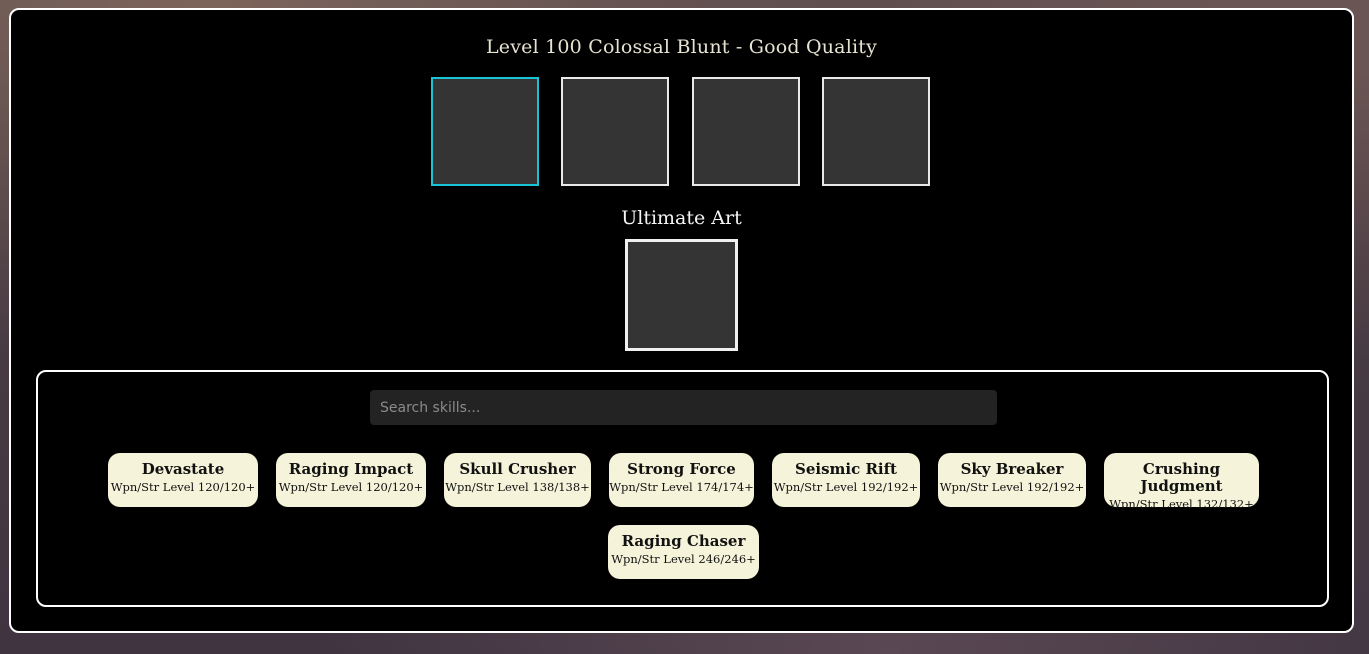 This screenshot has height=654, width=1369. I want to click on skill-card-skull-crusher: Skull Crusher Wpn/Str Level 138/138+, so click(517, 480).